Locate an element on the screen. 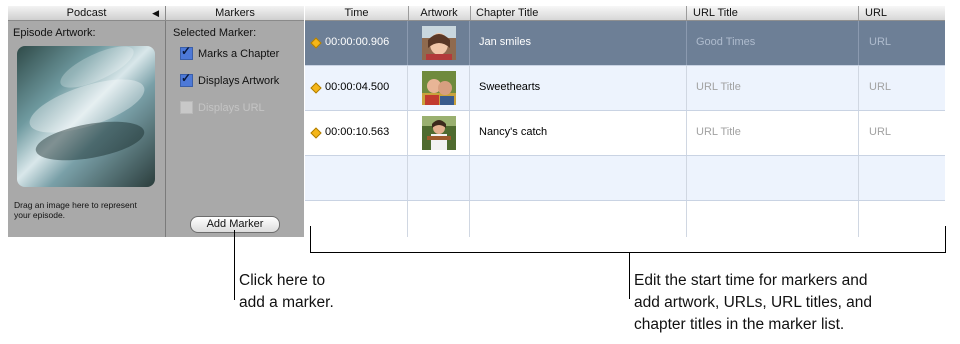  time-cell: 00:00:10.563 is located at coordinates (356, 133).